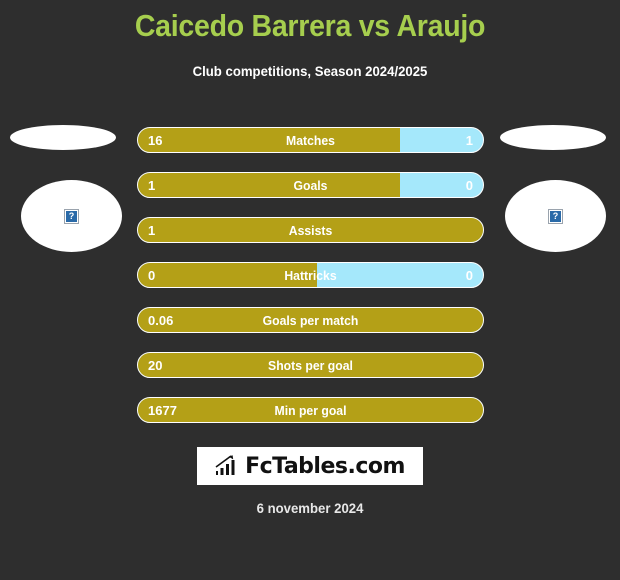 The image size is (620, 580). Describe the element at coordinates (325, 466) in the screenshot. I see `logo-text: FcTables.com` at that location.